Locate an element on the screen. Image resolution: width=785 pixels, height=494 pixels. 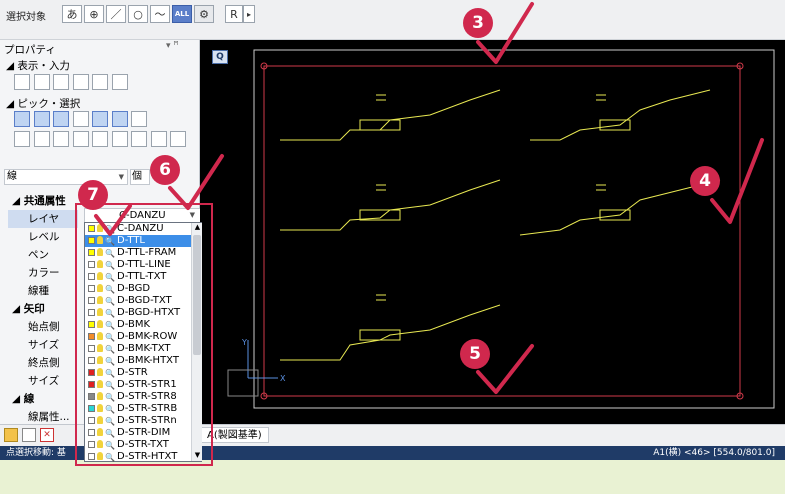
select-all-icon is located at coordinates (158, 139).